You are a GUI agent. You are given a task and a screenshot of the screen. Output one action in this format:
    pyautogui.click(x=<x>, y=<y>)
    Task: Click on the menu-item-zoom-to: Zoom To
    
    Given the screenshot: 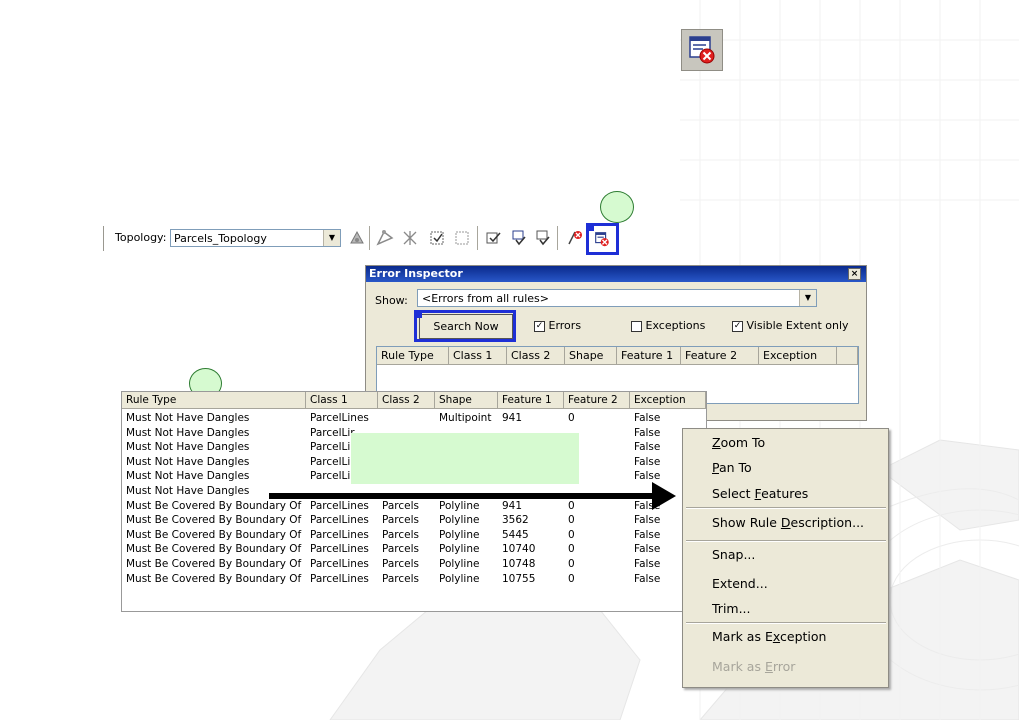 What is the action you would take?
    pyautogui.click(x=738, y=442)
    